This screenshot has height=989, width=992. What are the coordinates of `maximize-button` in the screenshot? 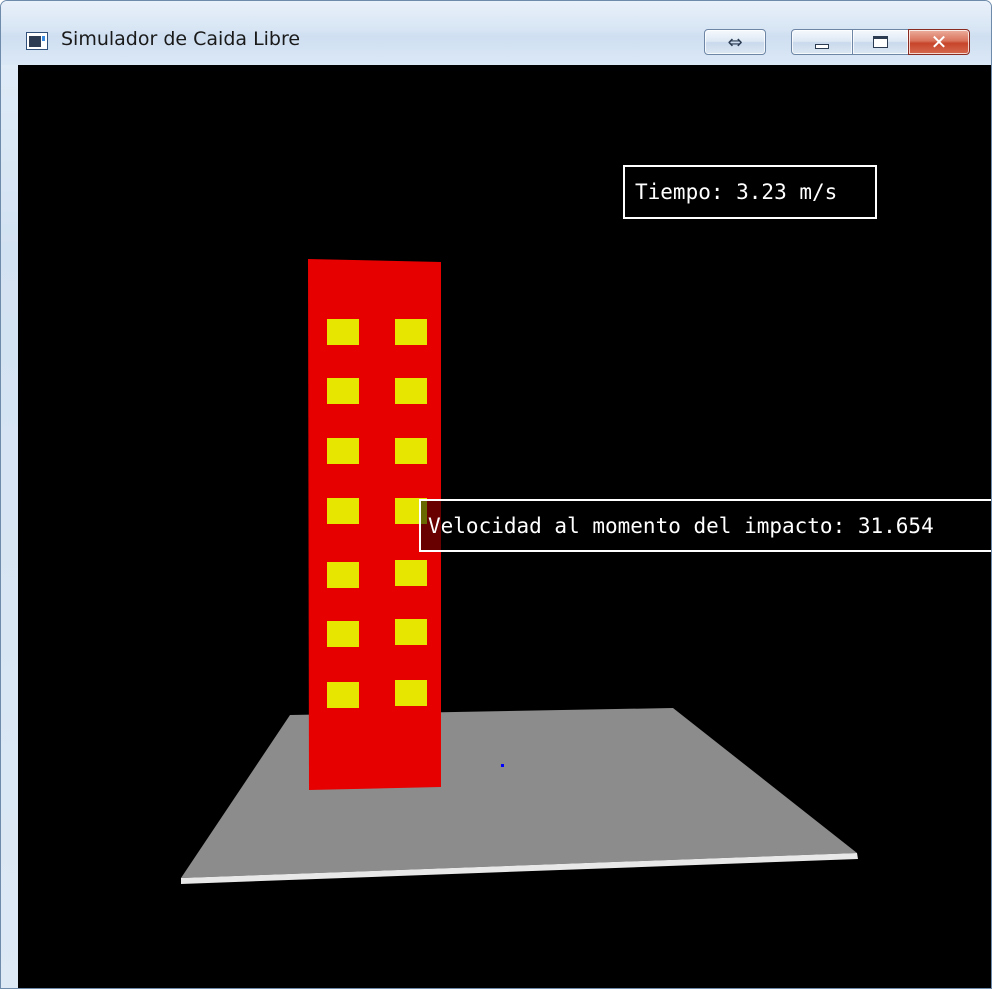 It's located at (880, 42).